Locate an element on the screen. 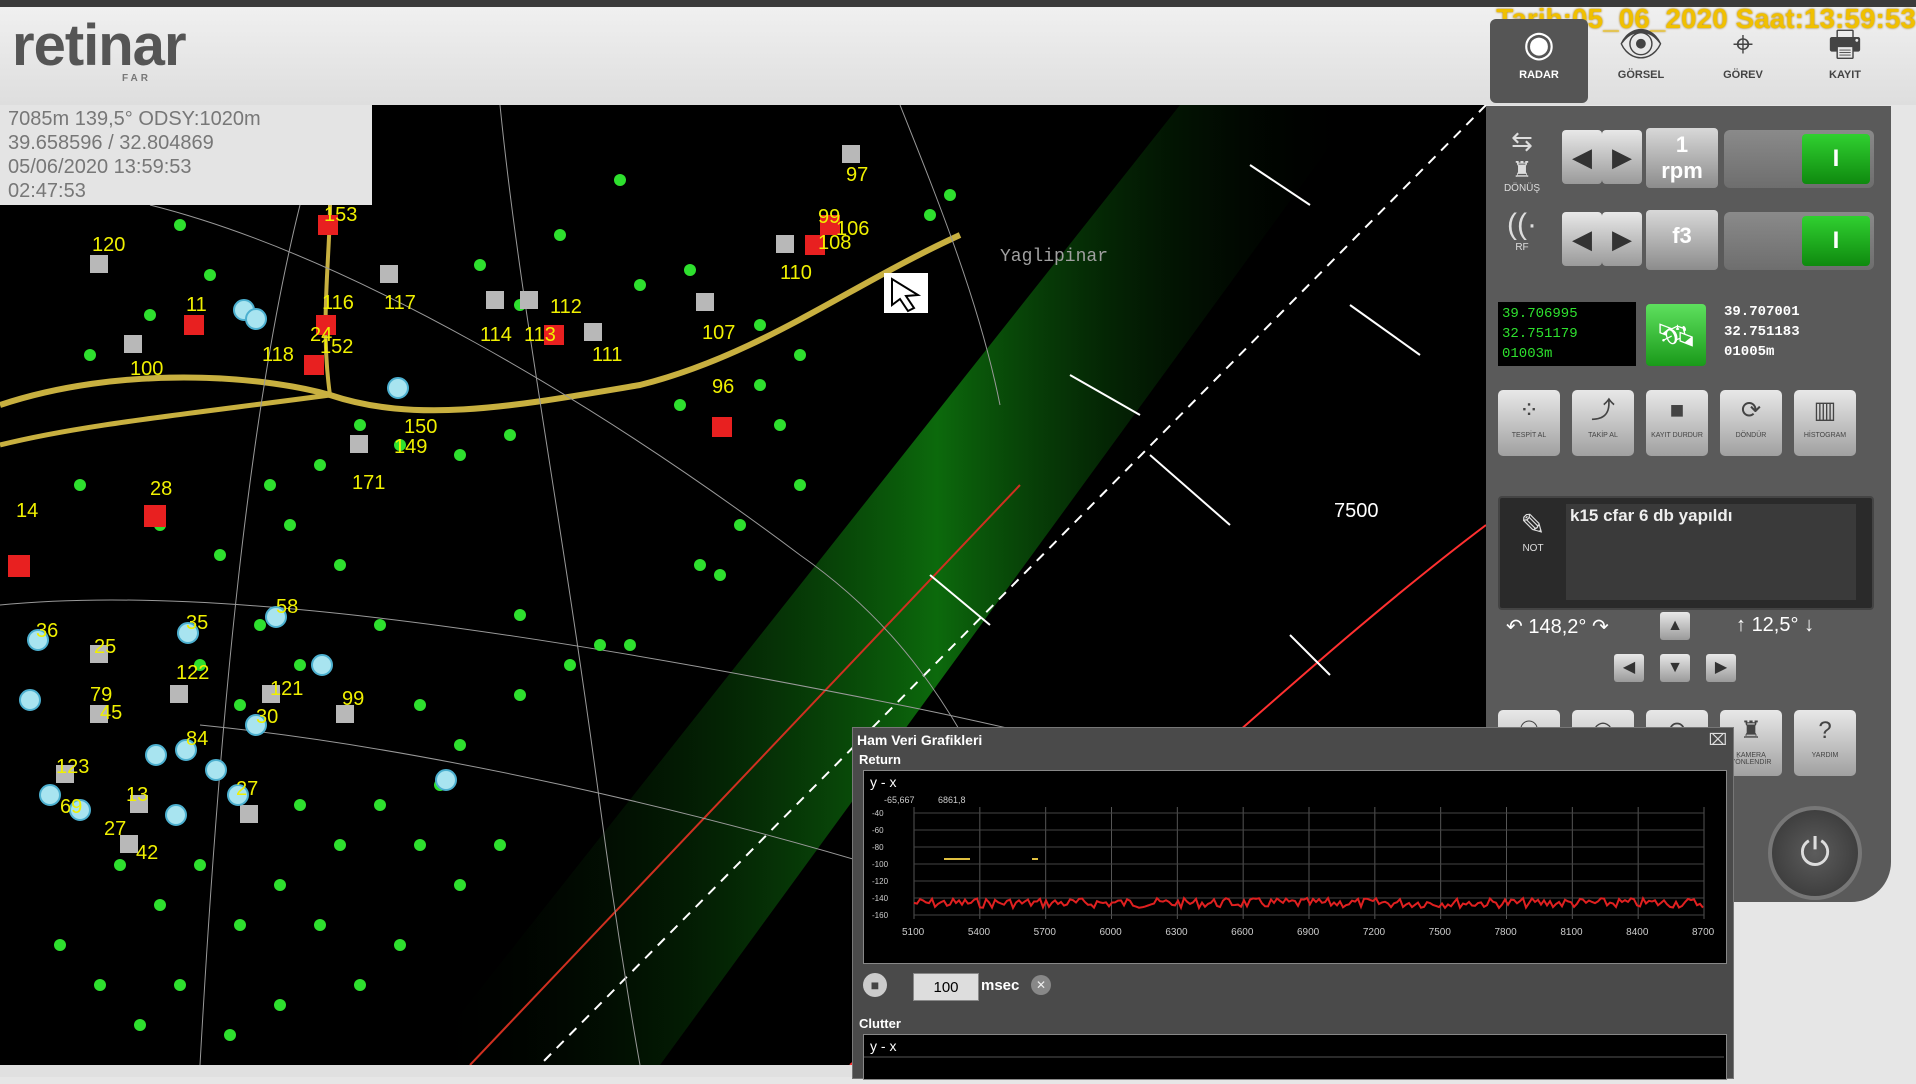 The image size is (1916, 1084). power-icon: ⏻ is located at coordinates (1815, 853).